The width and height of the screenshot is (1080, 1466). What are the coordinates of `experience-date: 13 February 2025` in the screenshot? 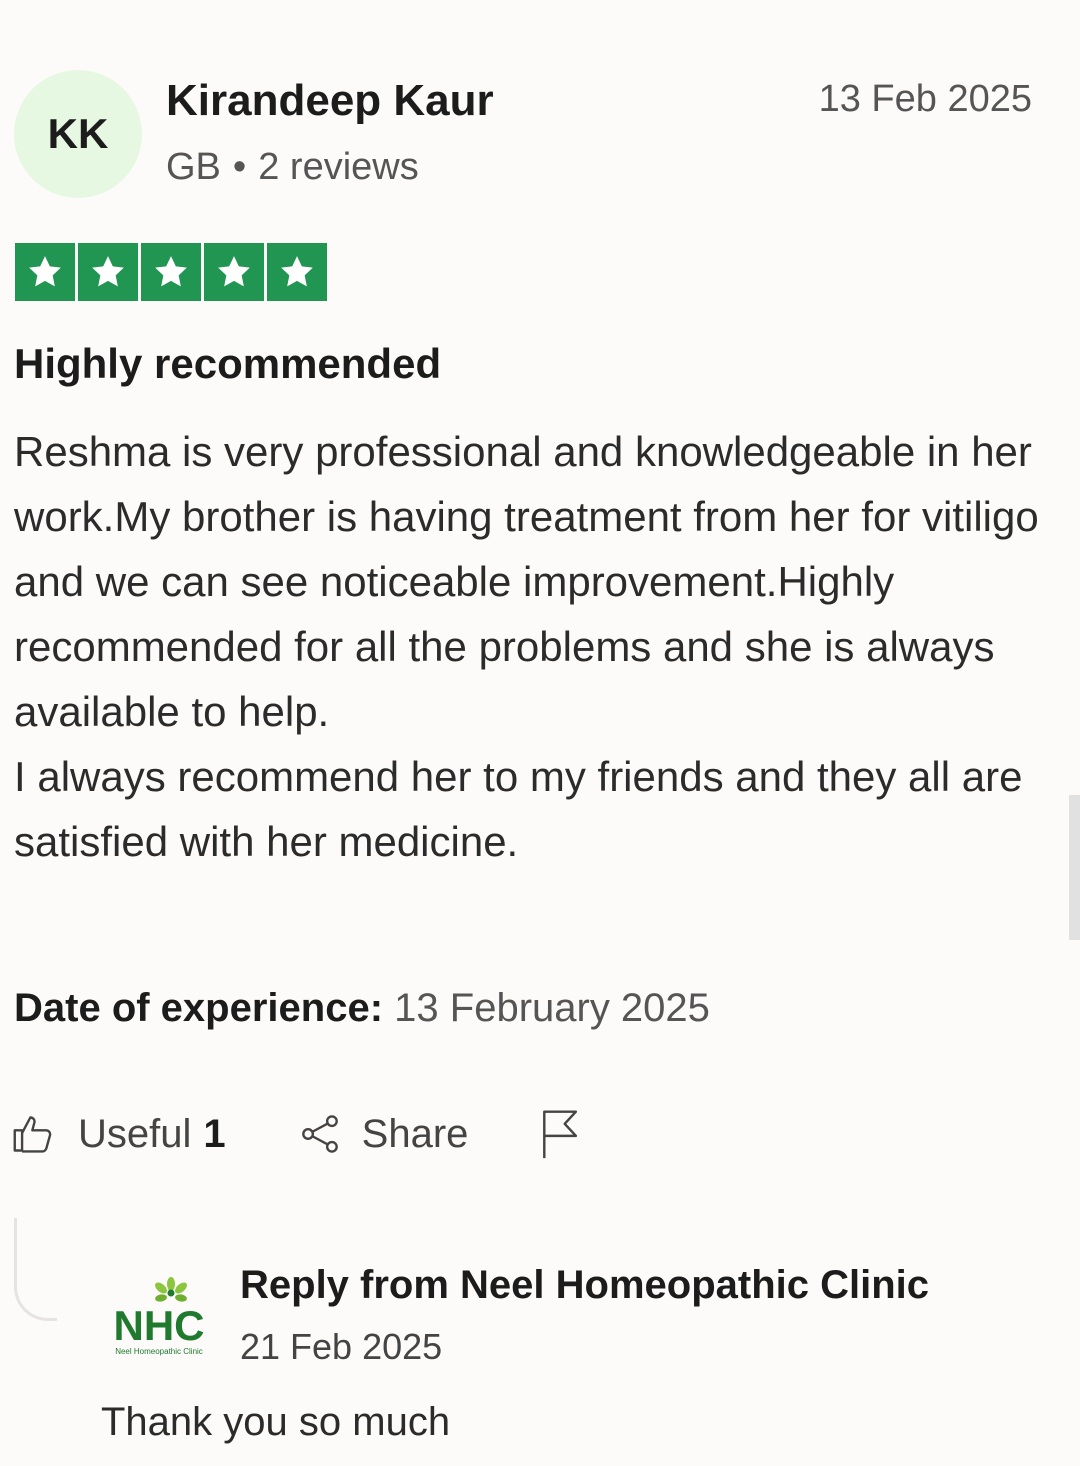 It's located at (552, 1008).